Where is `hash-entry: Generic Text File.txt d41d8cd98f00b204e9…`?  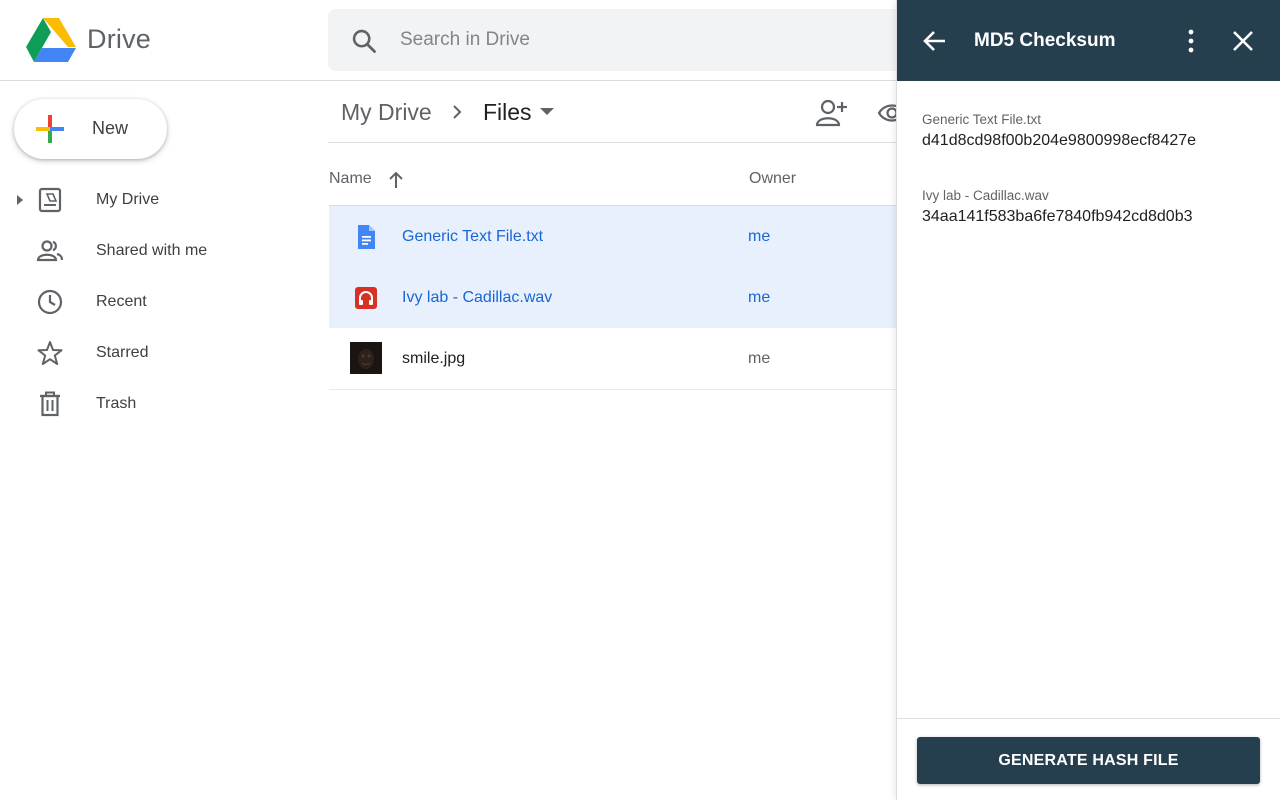 hash-entry: Generic Text File.txt d41d8cd98f00b204e9… is located at coordinates (1092, 149).